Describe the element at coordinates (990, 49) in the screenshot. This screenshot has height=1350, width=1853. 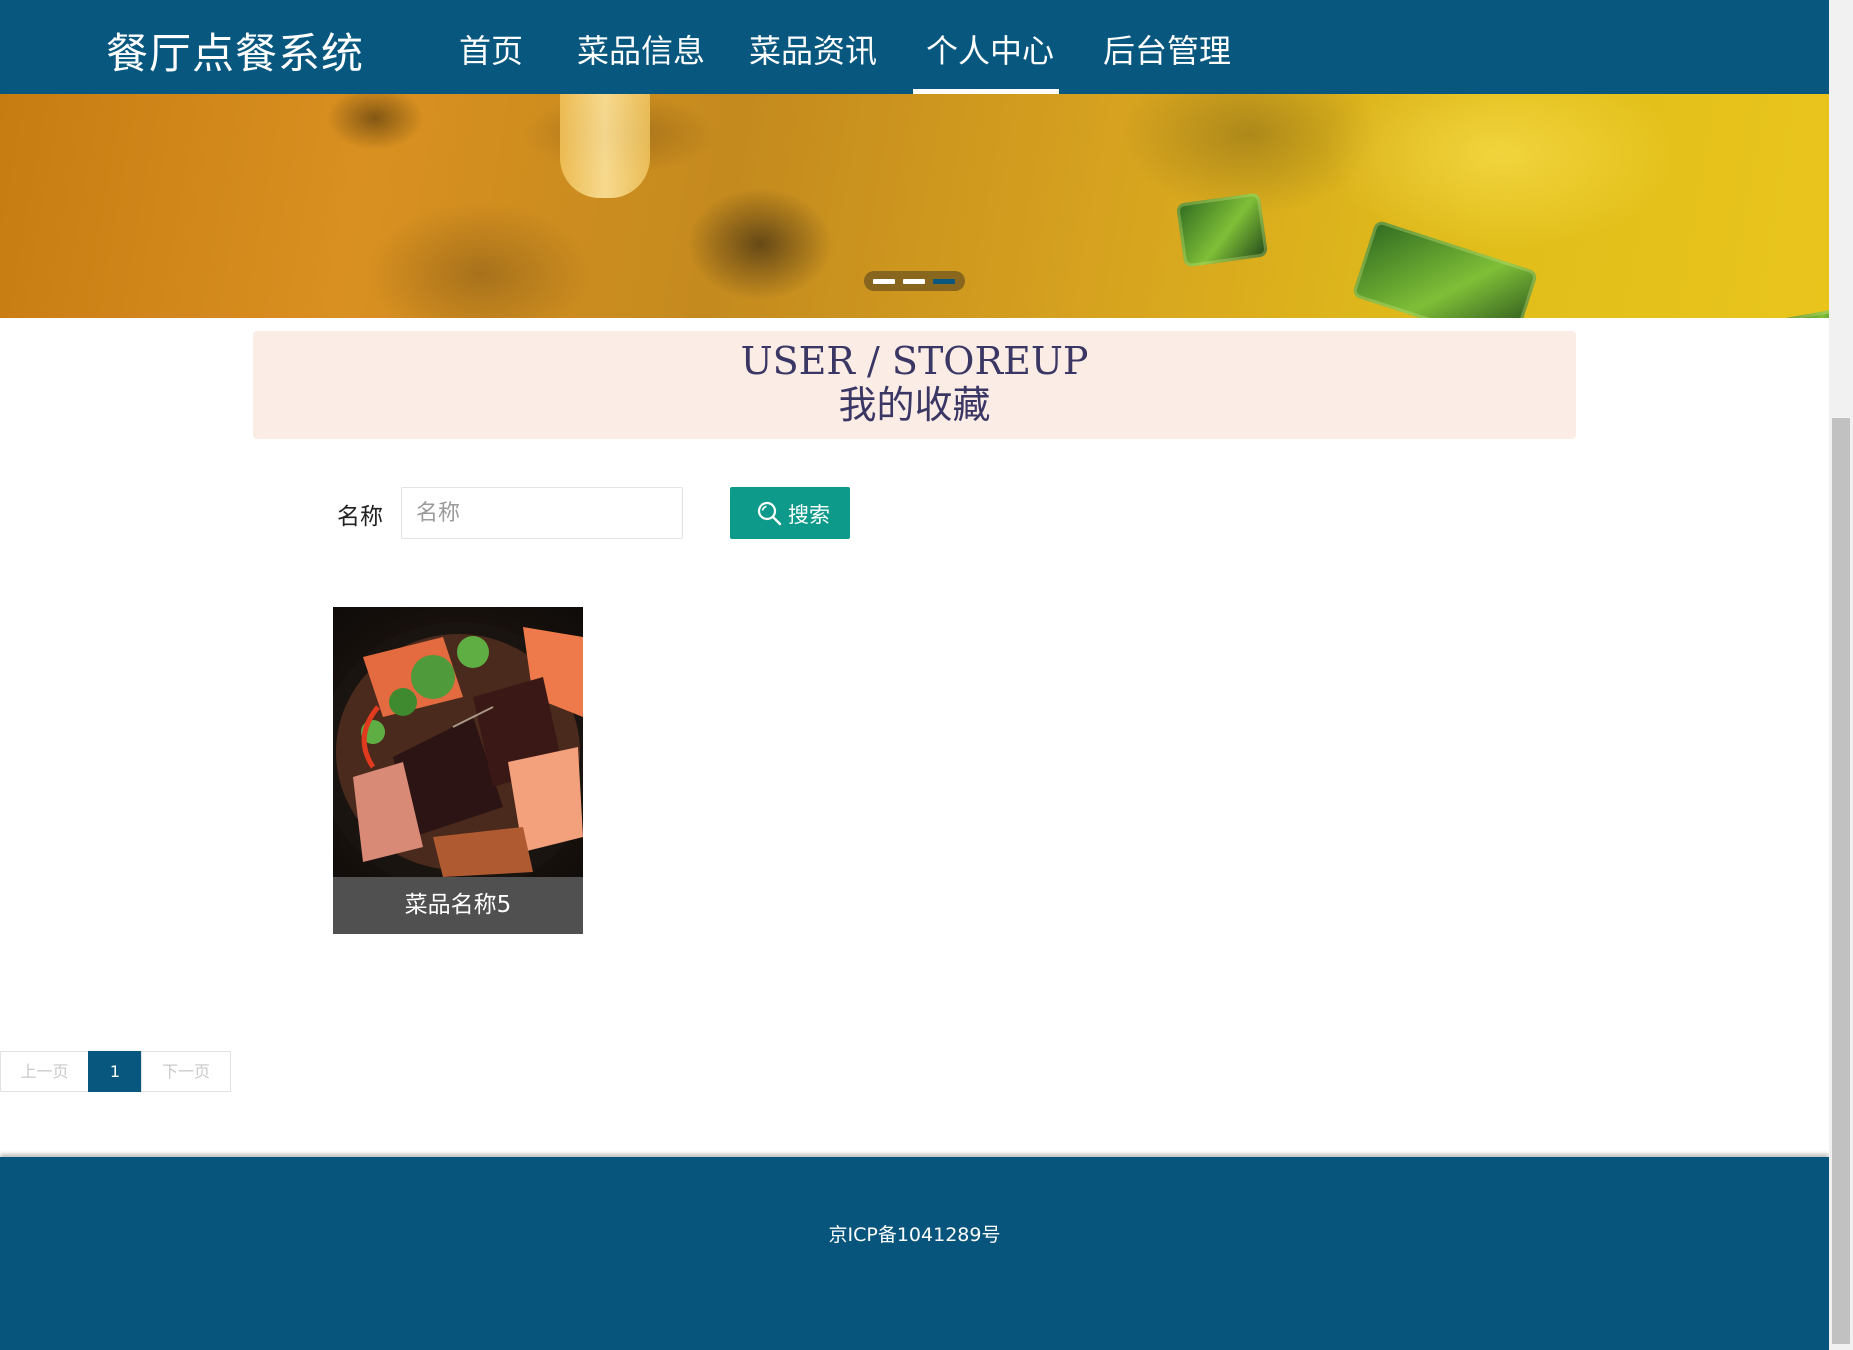
I see `nav-item-personal-center: 个人中心` at that location.